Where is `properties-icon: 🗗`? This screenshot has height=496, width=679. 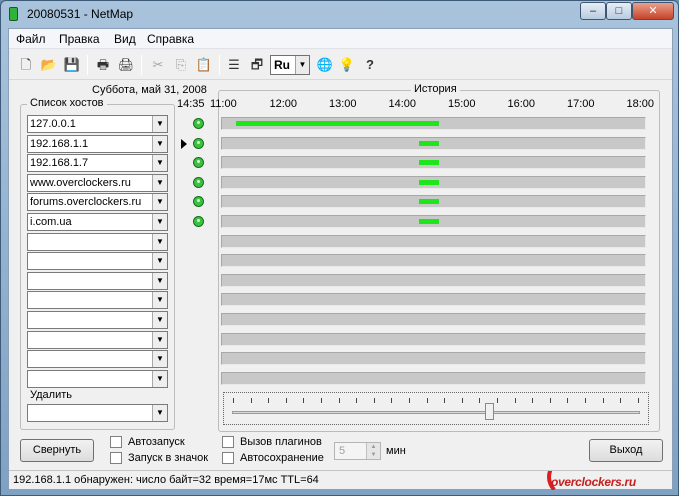 properties-icon: 🗗 is located at coordinates (257, 65).